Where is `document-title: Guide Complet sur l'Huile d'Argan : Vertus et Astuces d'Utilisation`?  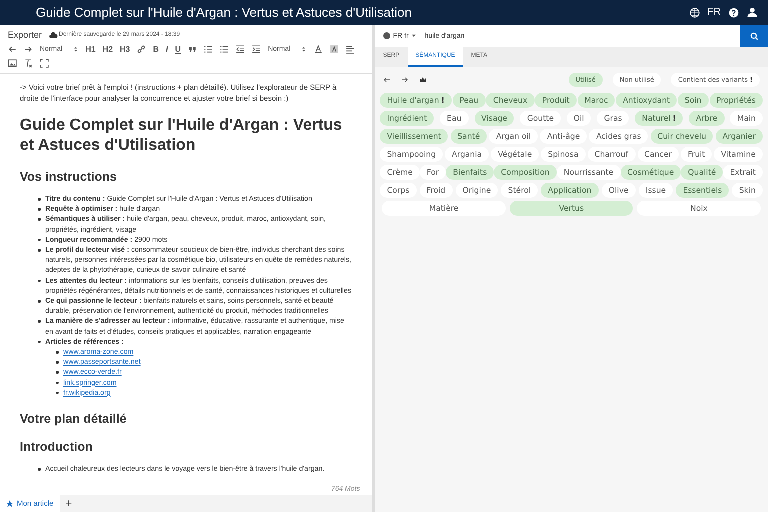 document-title: Guide Complet sur l'Huile d'Argan : Vertus et Astuces d'Utilisation is located at coordinates (224, 12).